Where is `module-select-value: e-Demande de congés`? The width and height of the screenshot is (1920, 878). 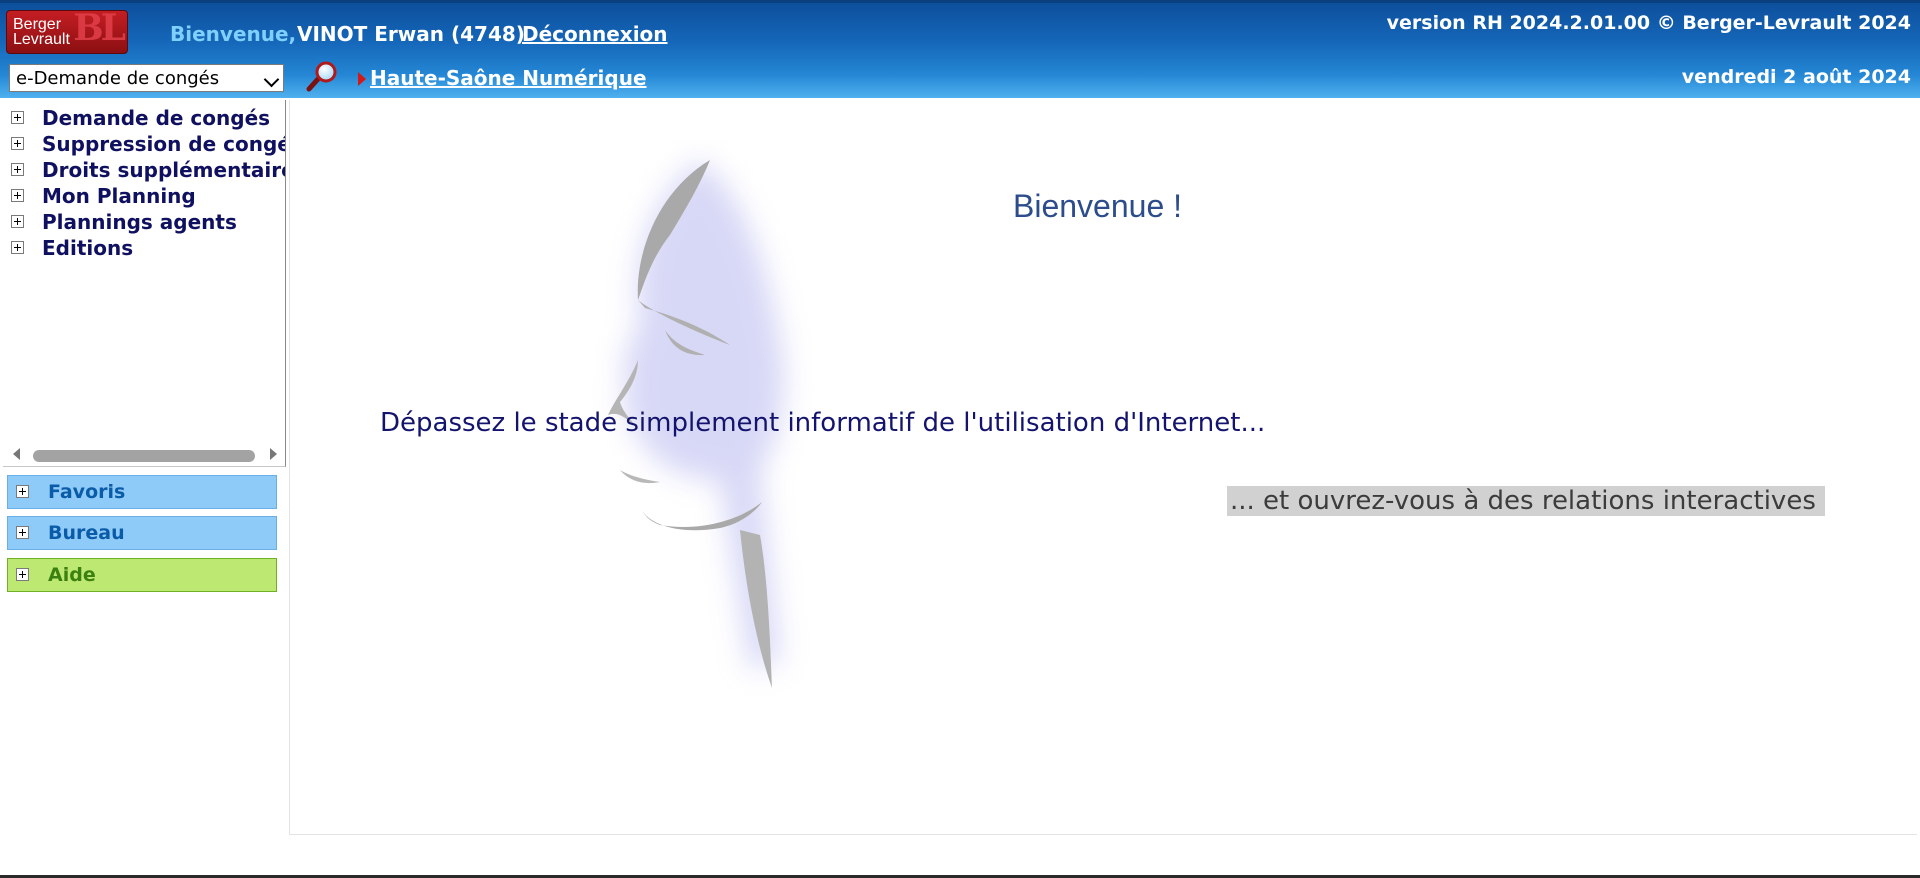
module-select-value: e-Demande de congés is located at coordinates (118, 78).